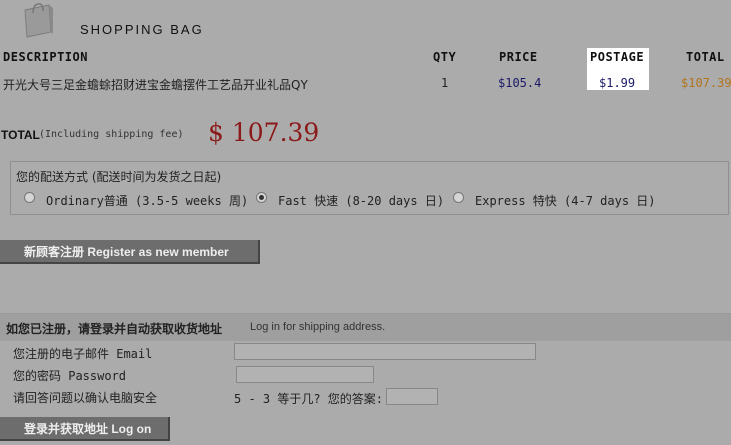  What do you see at coordinates (565, 200) in the screenshot?
I see `option-express-label: Express 特快 (4-7 days 日)` at bounding box center [565, 200].